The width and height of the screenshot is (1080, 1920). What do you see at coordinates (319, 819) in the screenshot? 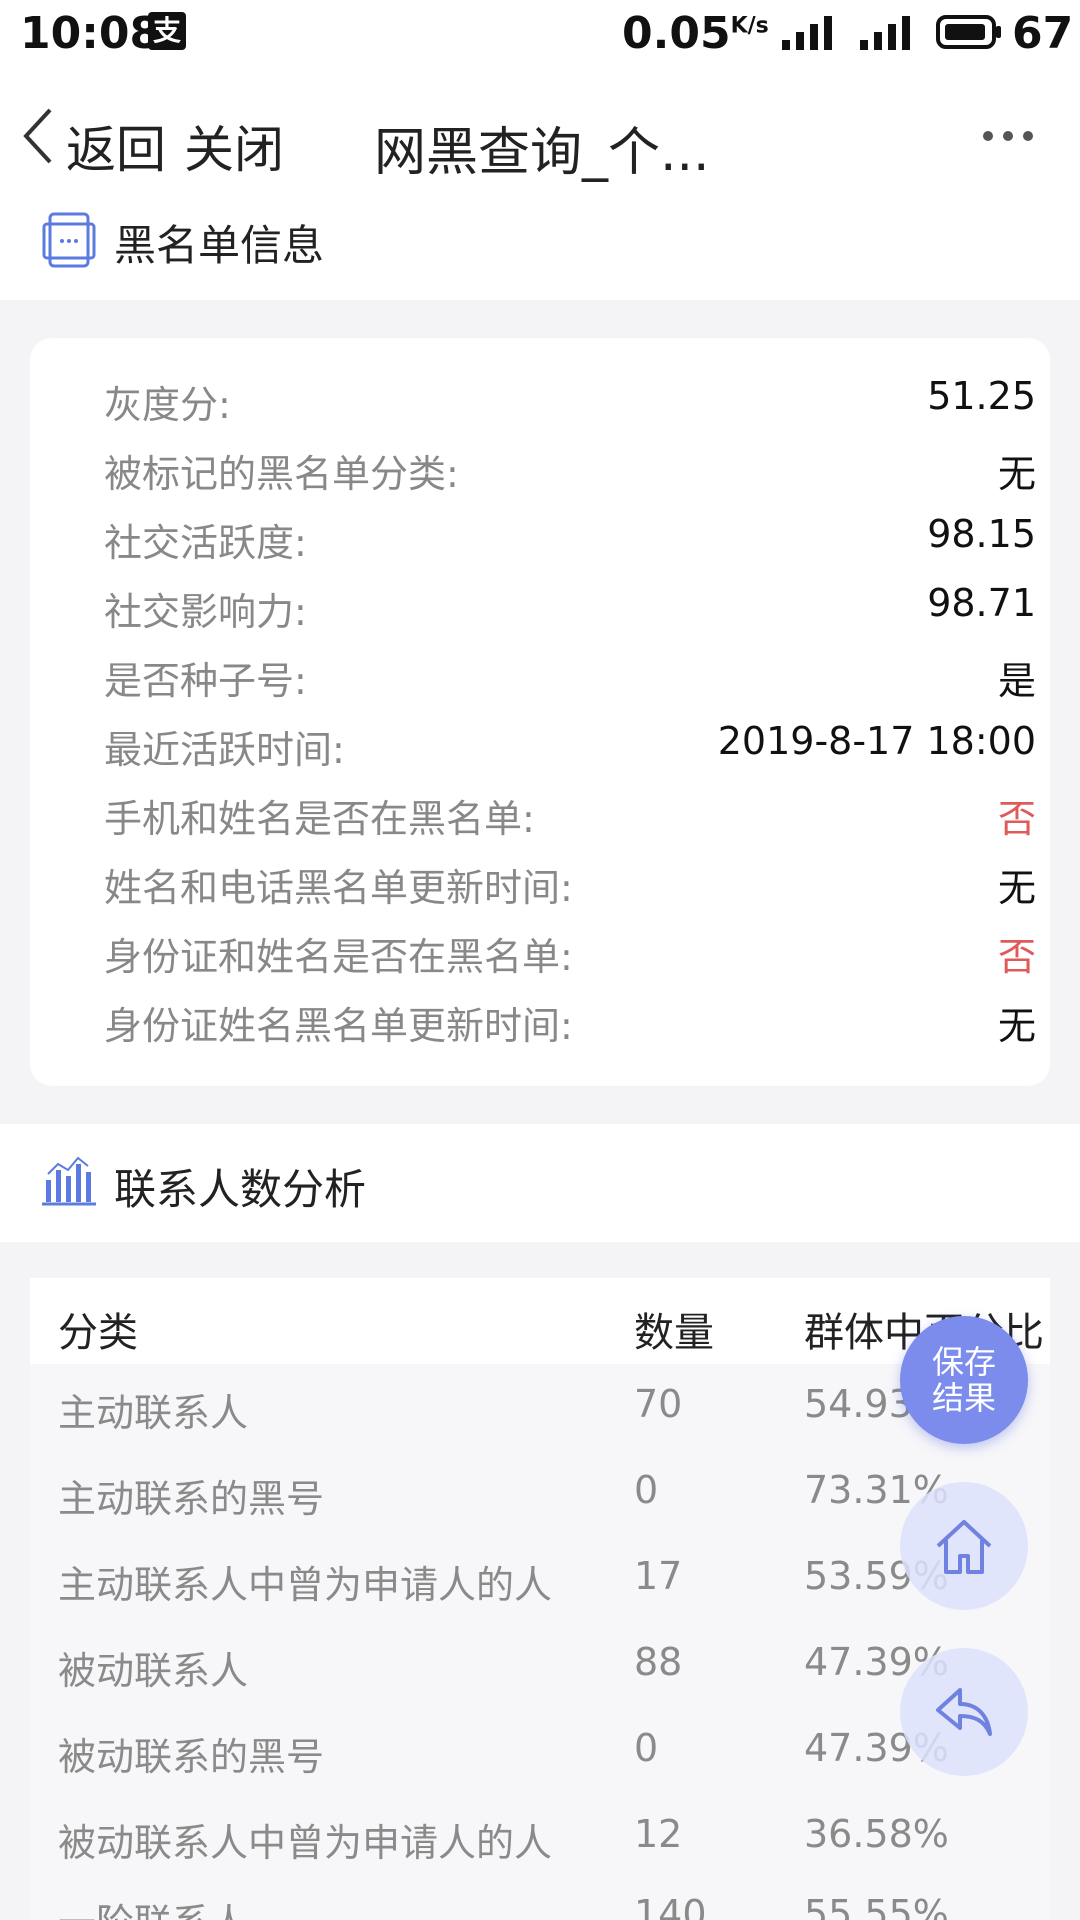
I see `kv-label: 手机和姓名是否在黑名单:` at bounding box center [319, 819].